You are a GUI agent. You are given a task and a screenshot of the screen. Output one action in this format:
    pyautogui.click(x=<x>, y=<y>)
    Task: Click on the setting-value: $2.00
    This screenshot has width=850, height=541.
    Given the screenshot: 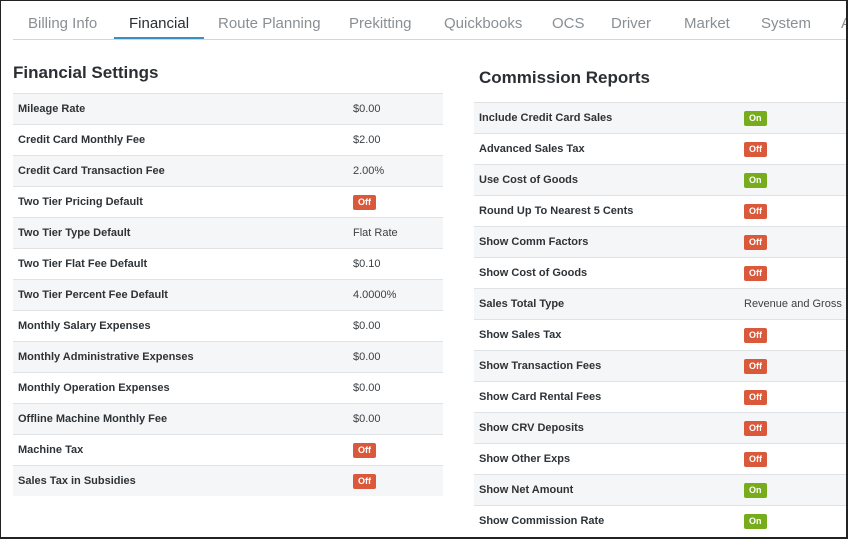 What is the action you would take?
    pyautogui.click(x=395, y=140)
    